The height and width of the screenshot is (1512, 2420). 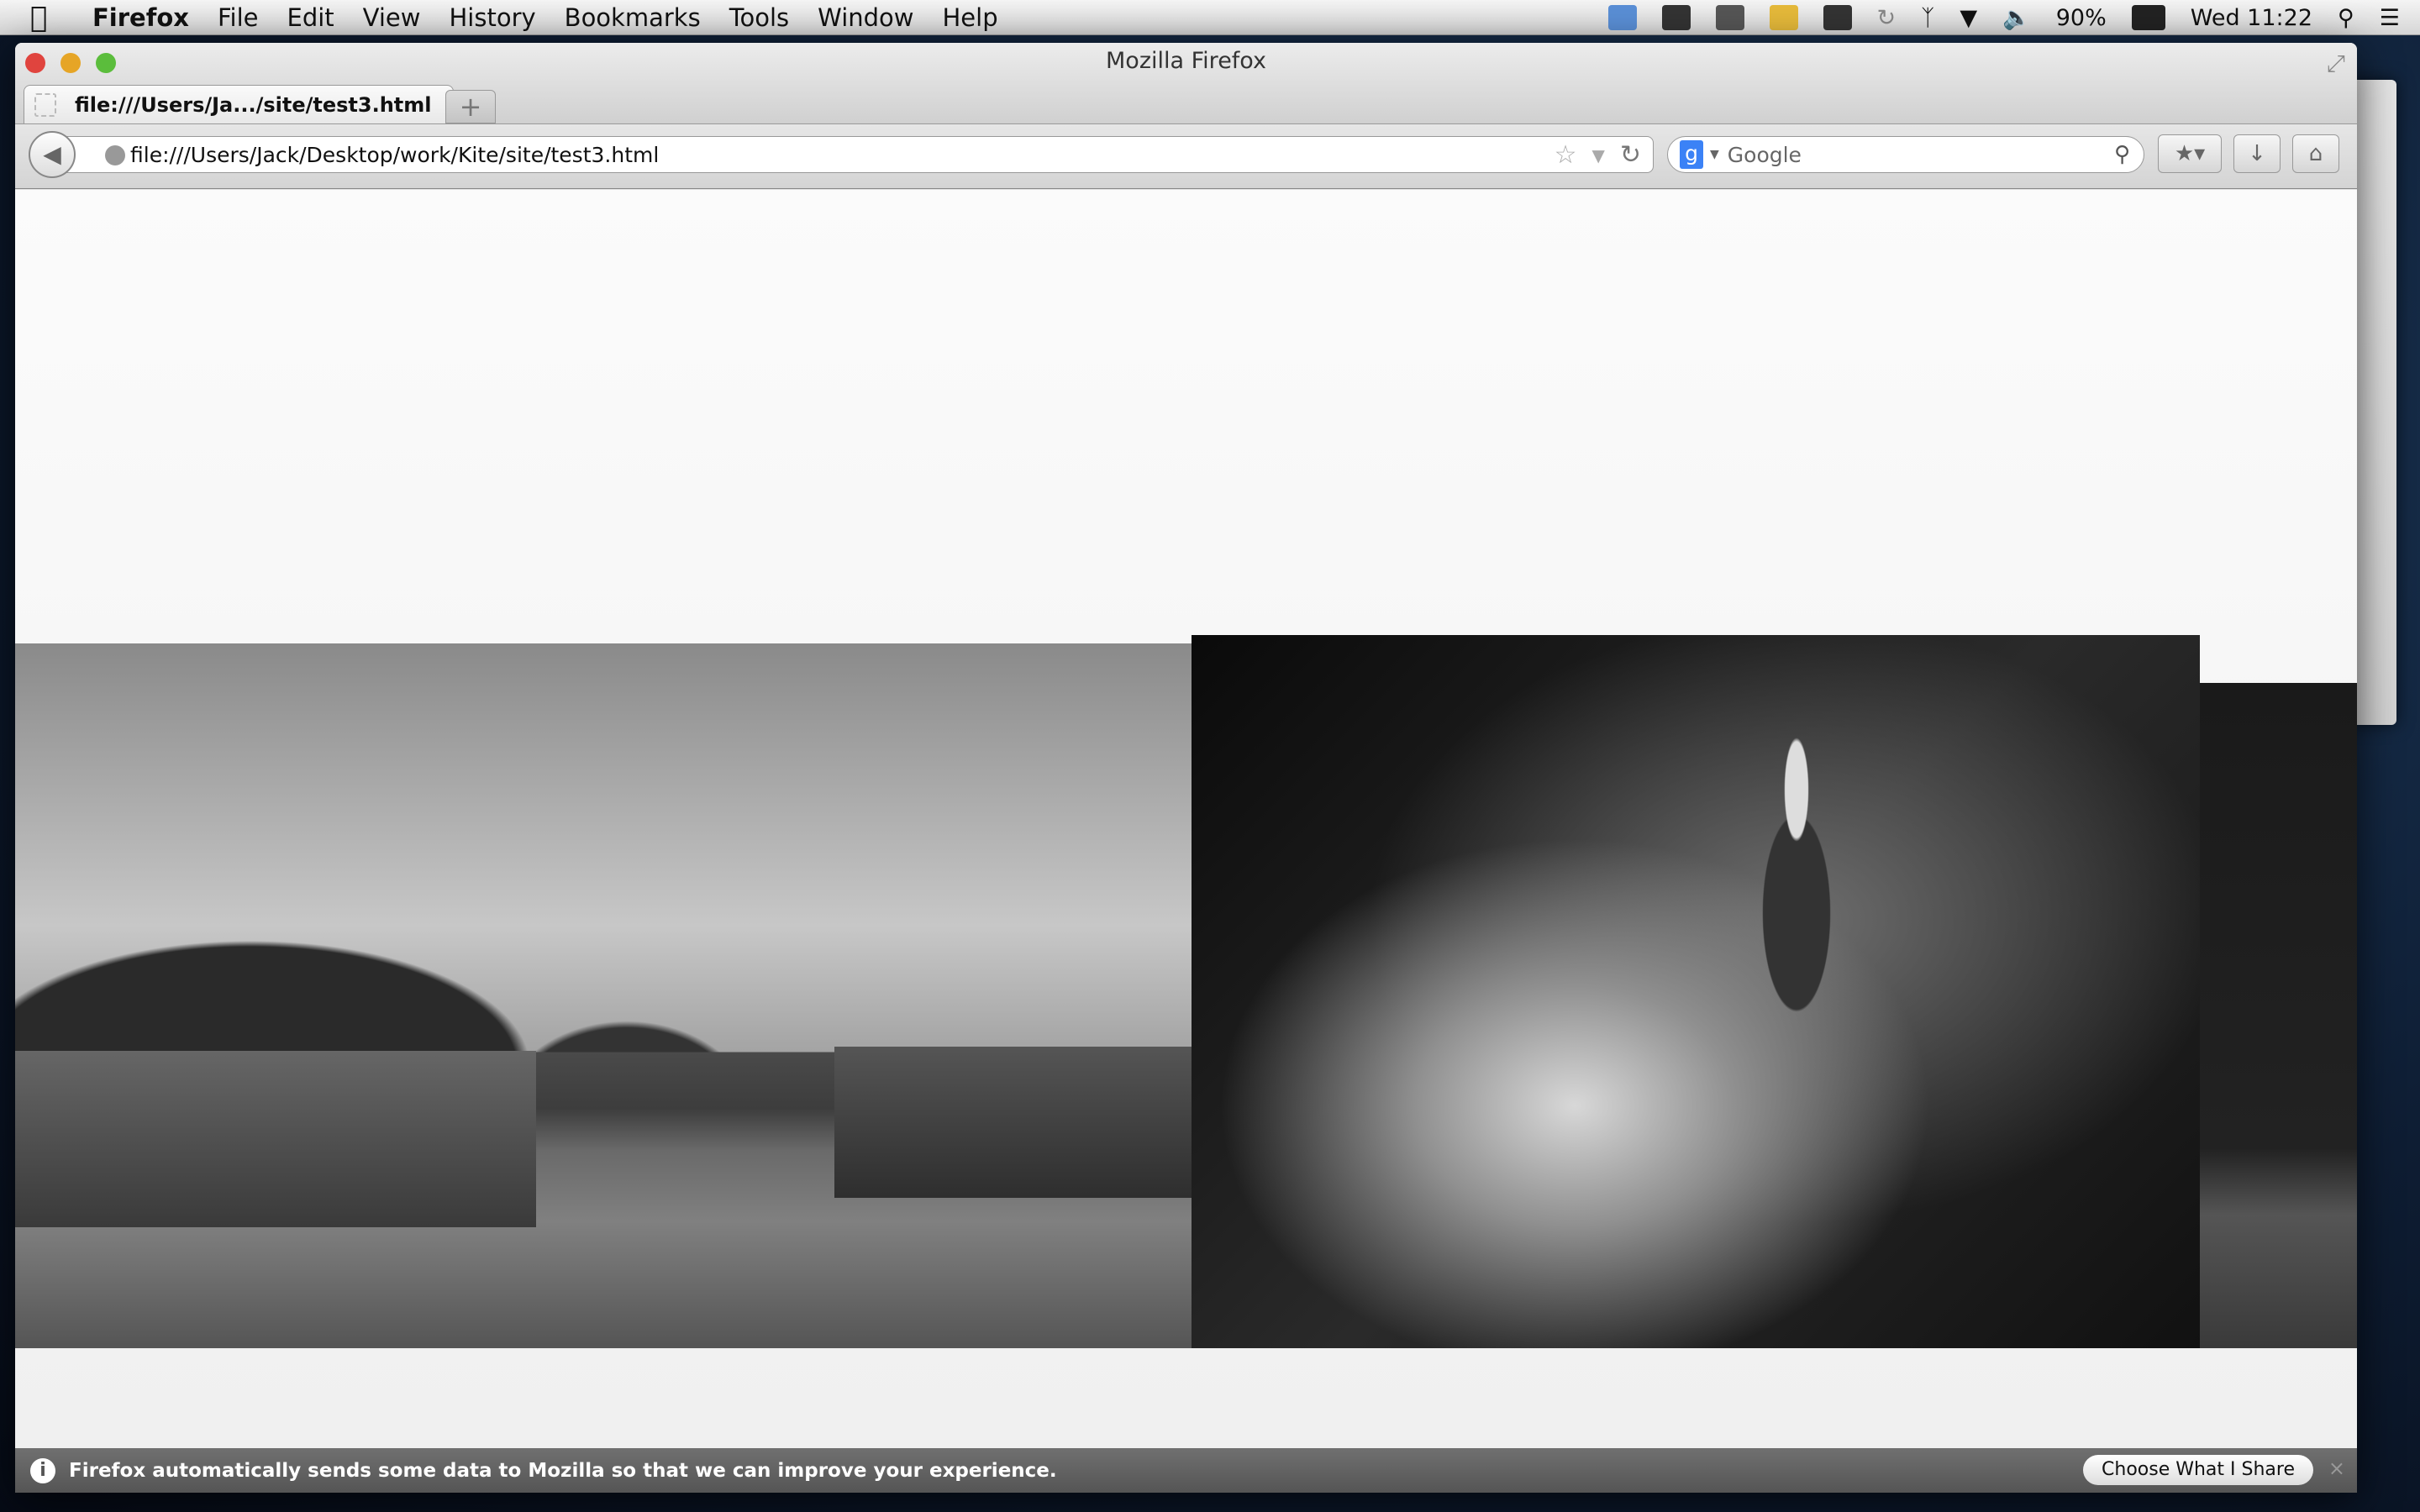 I want to click on spotlight-search-icon: ⚲, so click(x=2346, y=18).